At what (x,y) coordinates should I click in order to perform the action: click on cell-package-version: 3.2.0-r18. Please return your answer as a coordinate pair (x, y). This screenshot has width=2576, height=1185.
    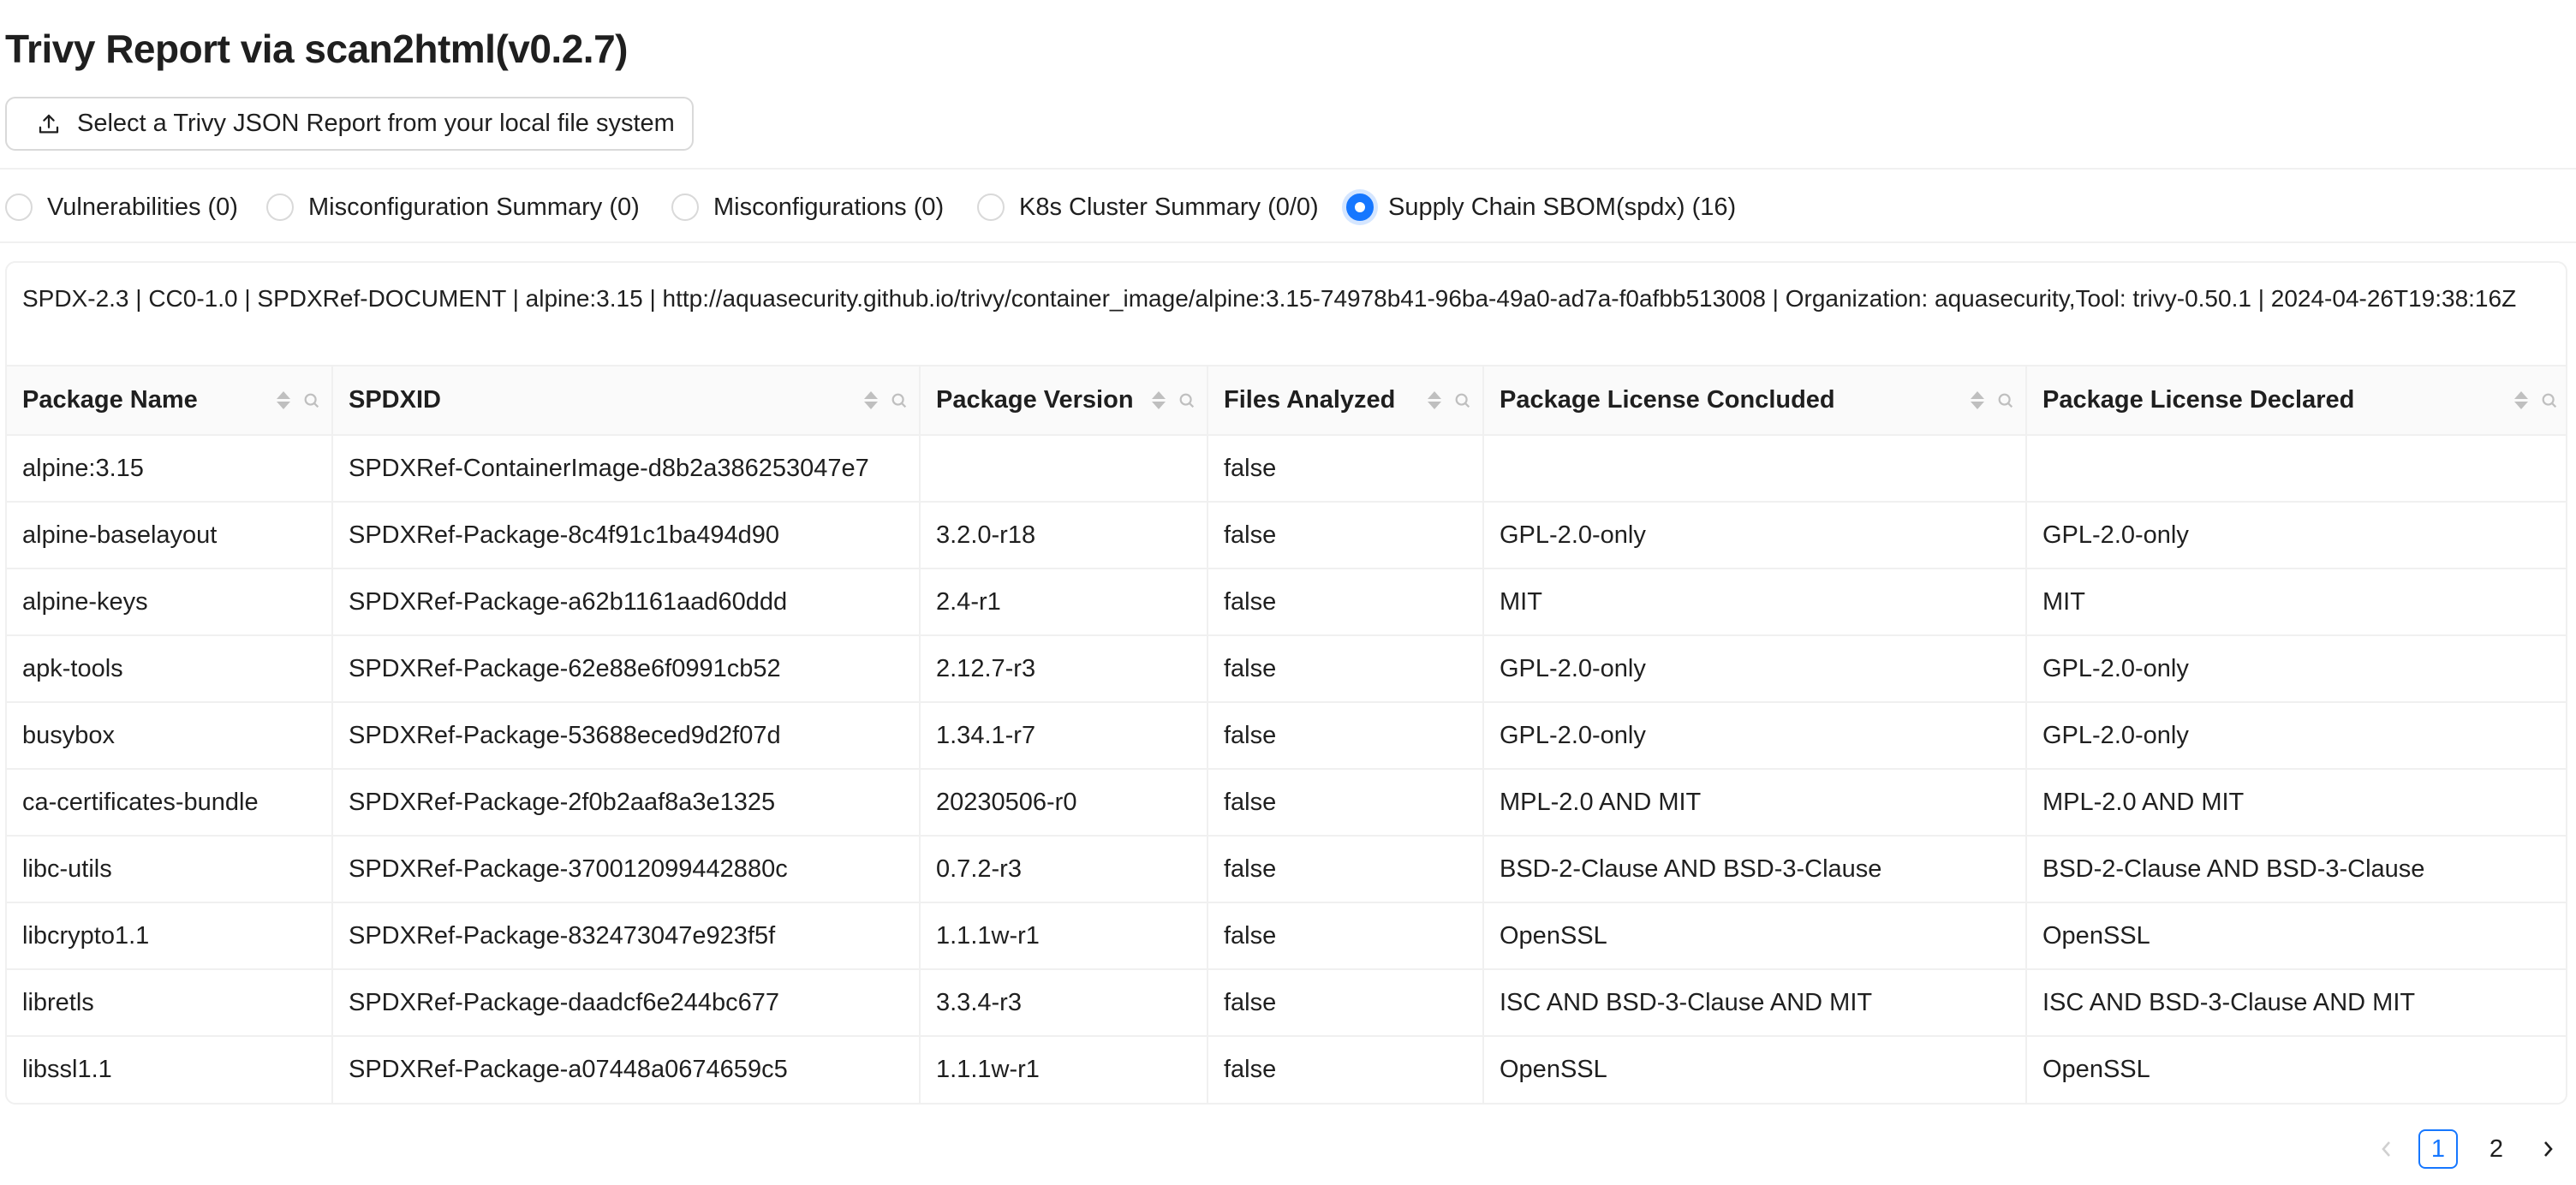
    Looking at the image, I should click on (1064, 536).